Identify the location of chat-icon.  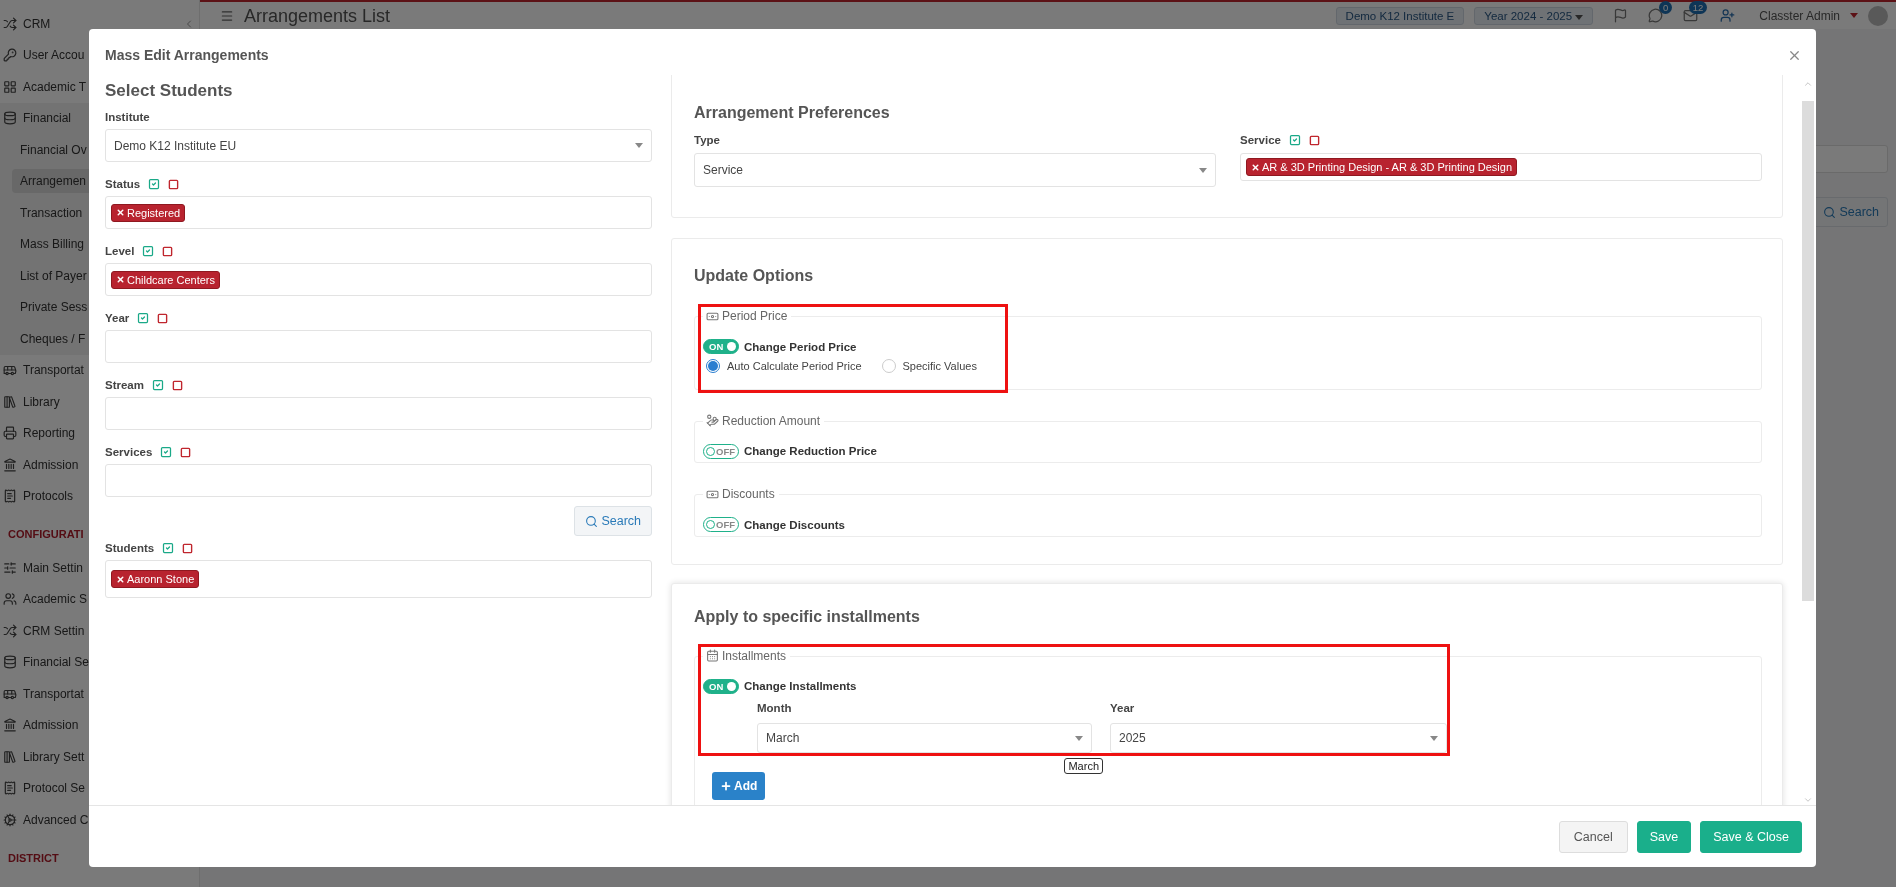
(1656, 15).